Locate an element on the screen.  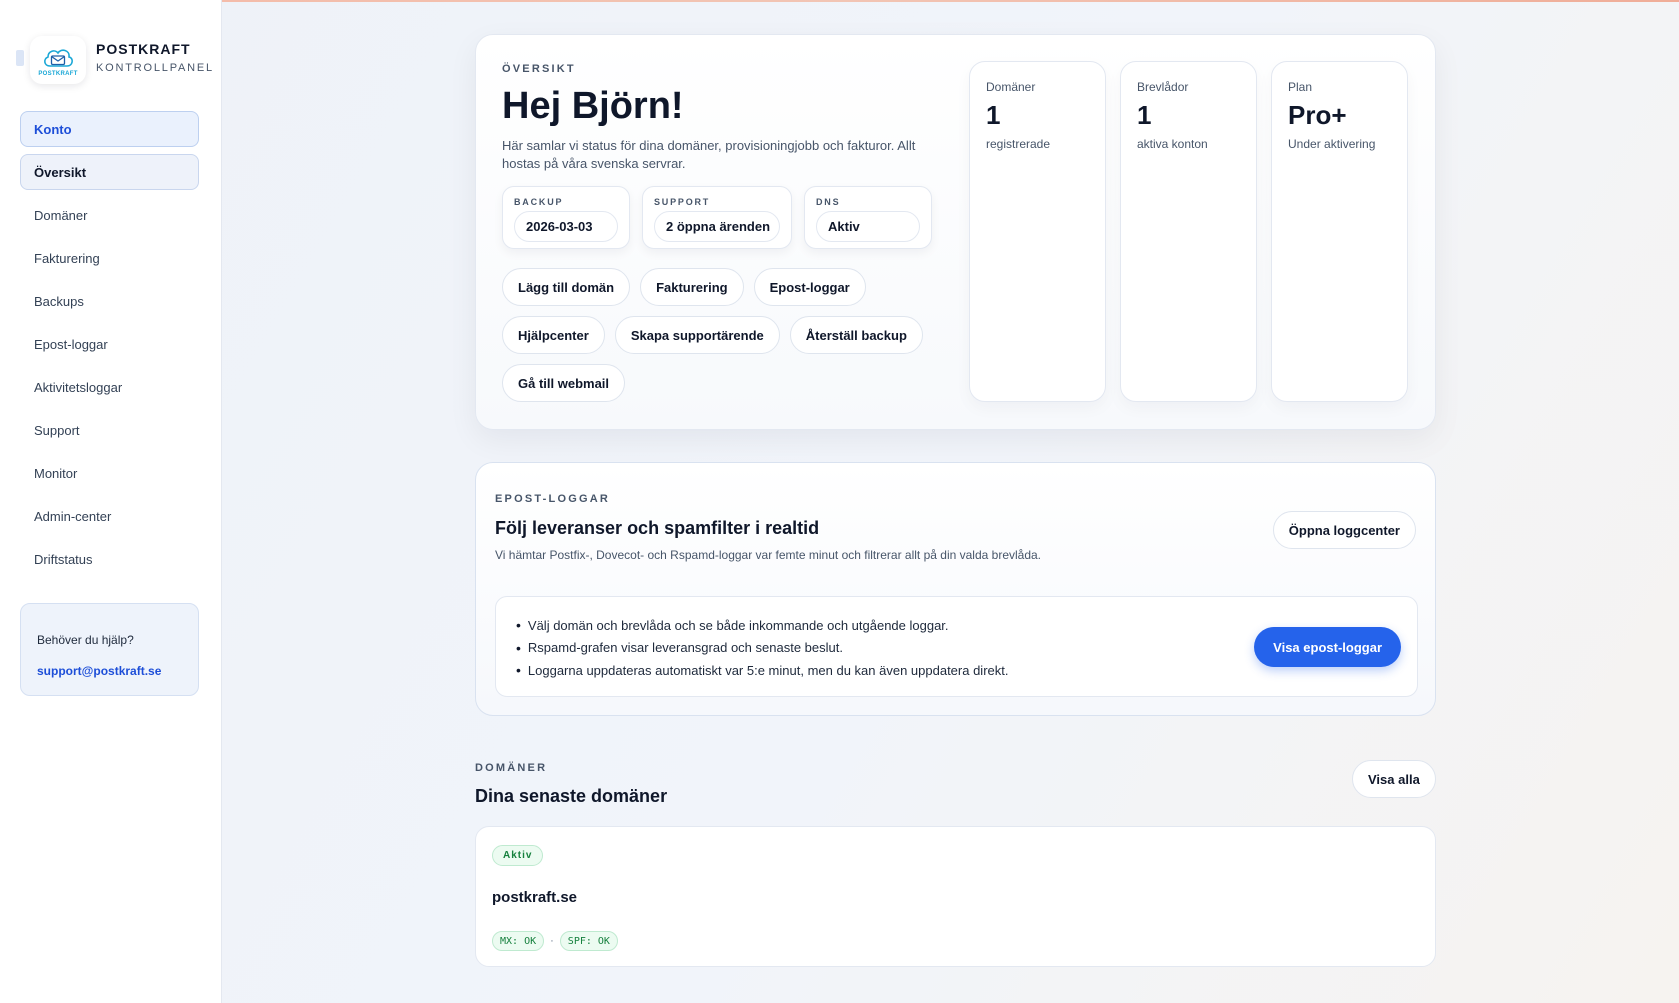
sidebar-item-label: Epost-loggar is located at coordinates (71, 344).